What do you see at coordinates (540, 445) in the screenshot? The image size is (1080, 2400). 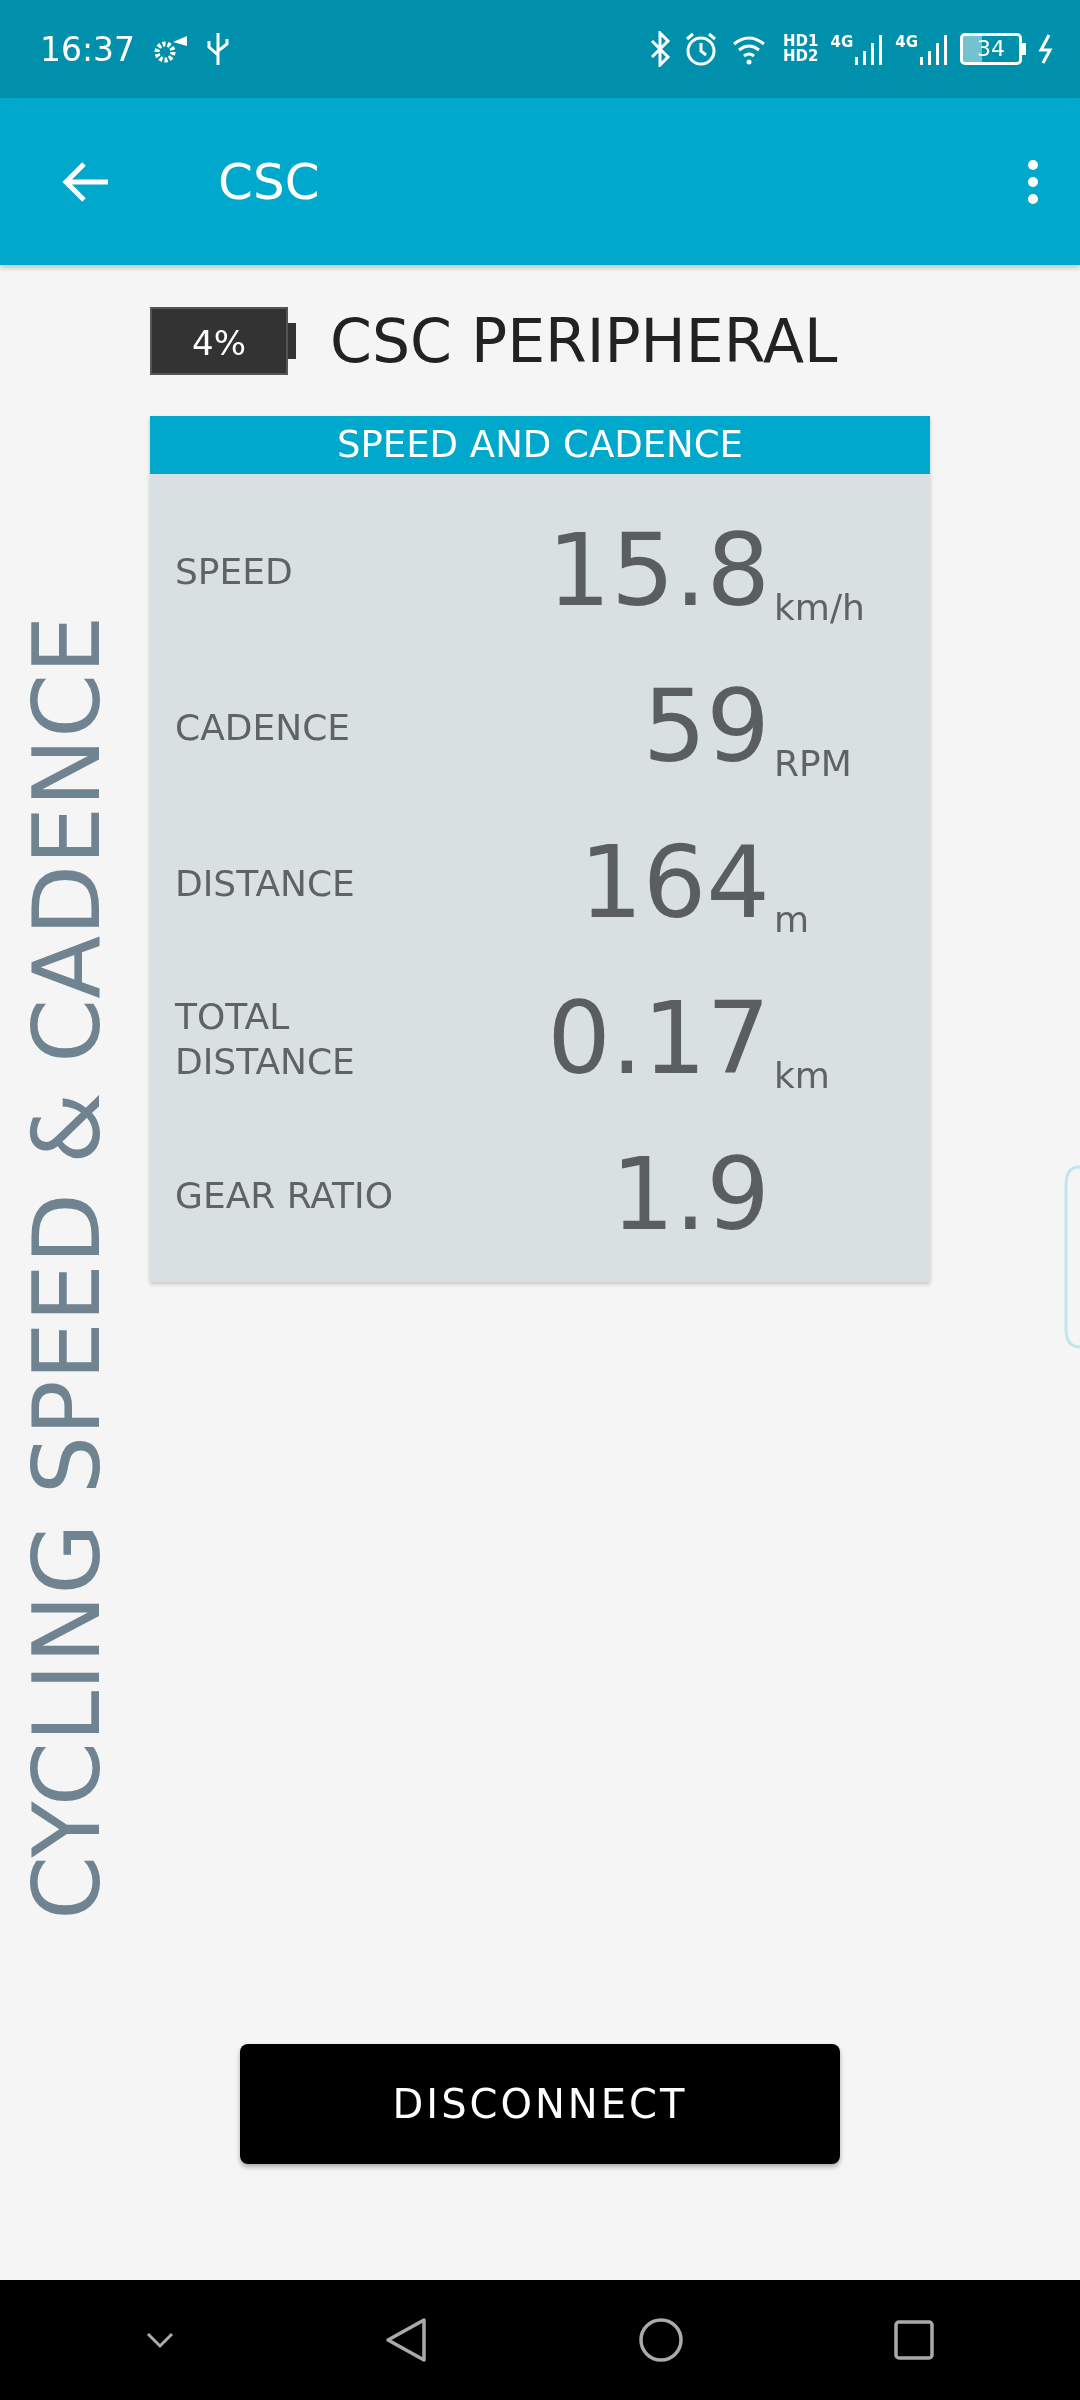 I see `card-header: SPEED AND CADENCE` at bounding box center [540, 445].